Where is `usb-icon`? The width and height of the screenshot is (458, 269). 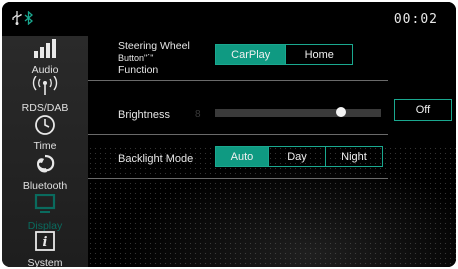
usb-icon is located at coordinates (17, 20).